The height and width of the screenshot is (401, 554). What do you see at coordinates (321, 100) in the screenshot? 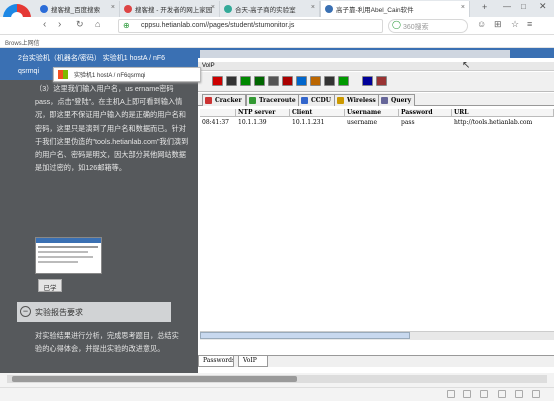
I see `subtab-label: CCDU` at bounding box center [321, 100].